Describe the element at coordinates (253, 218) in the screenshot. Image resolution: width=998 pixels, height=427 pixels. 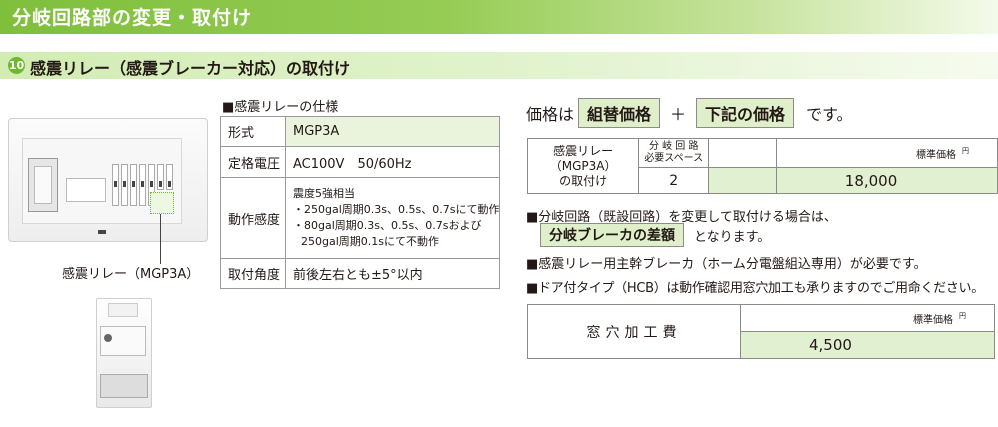
I see `spec-key: 動作感度` at that location.